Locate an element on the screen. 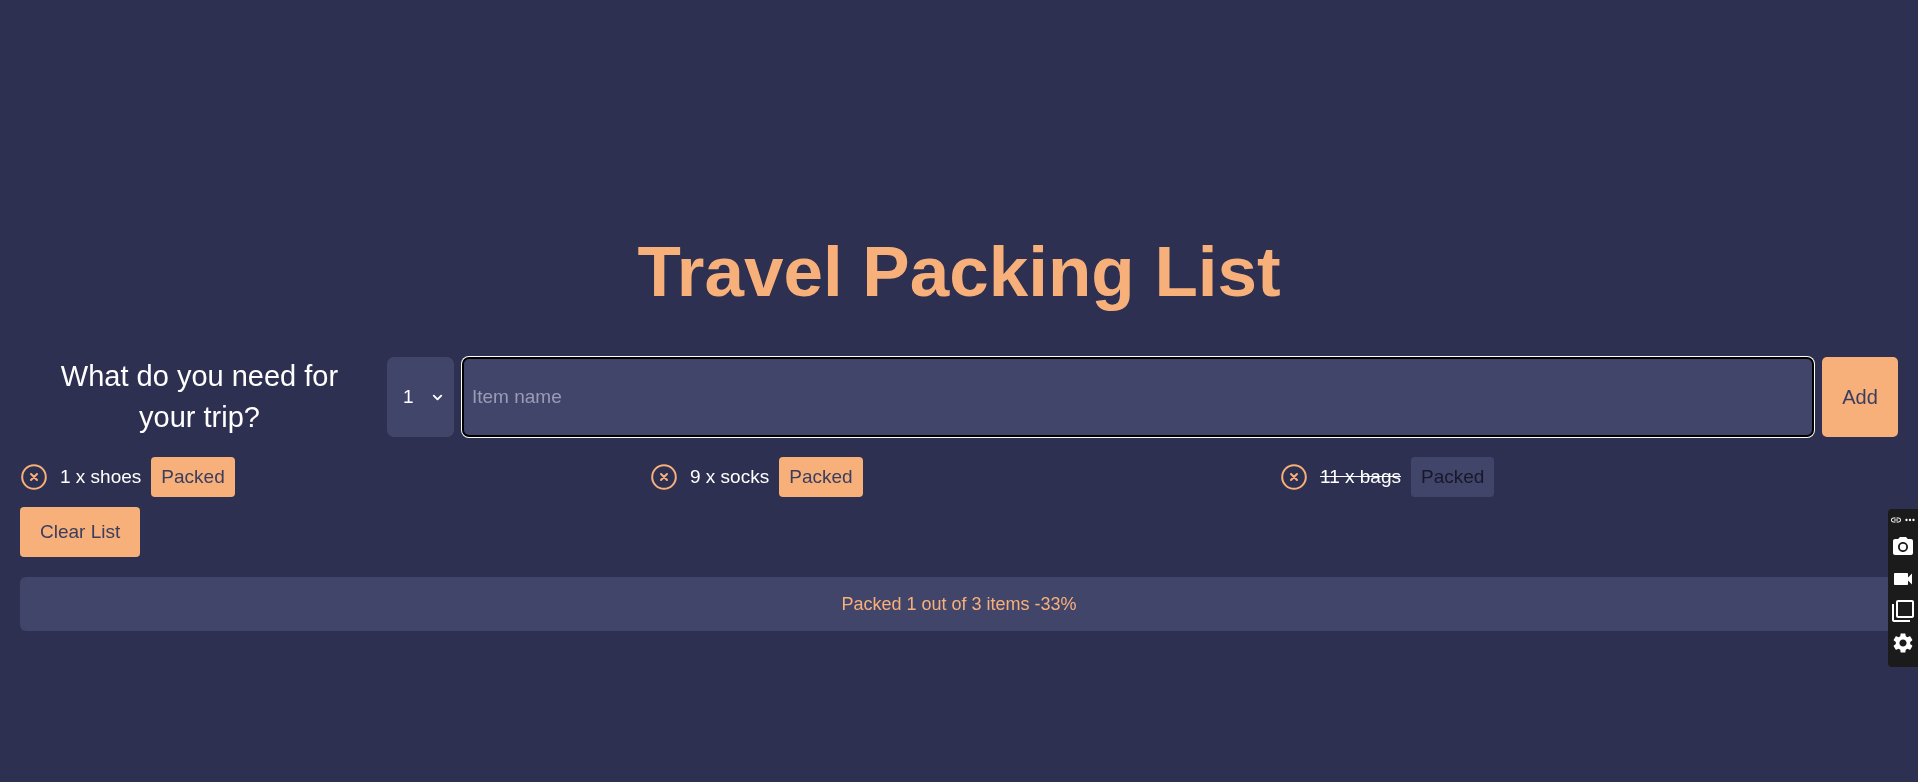 This screenshot has width=1918, height=782. form-question: What do you need for your trip? is located at coordinates (199, 397).